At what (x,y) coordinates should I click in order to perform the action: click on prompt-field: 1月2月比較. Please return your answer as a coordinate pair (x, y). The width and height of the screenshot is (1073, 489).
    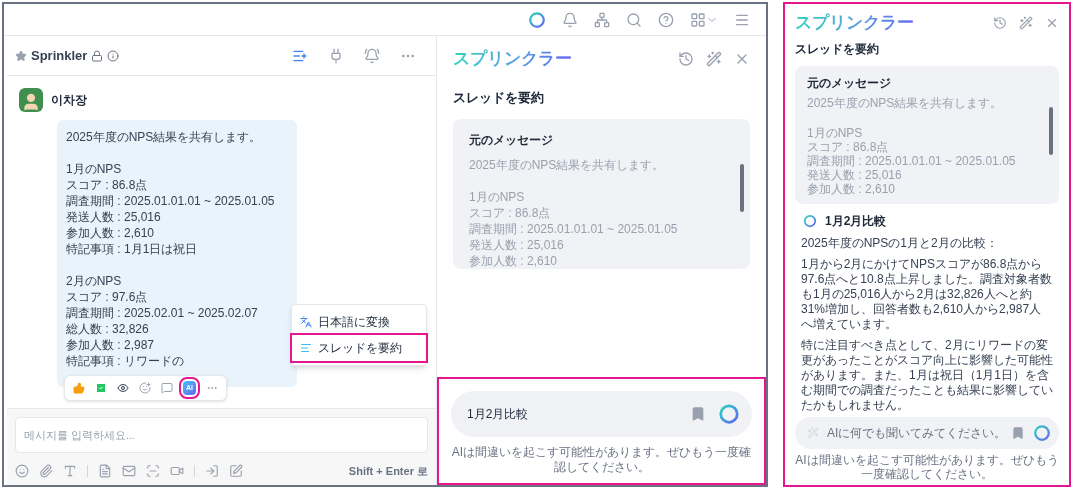
    Looking at the image, I should click on (601, 414).